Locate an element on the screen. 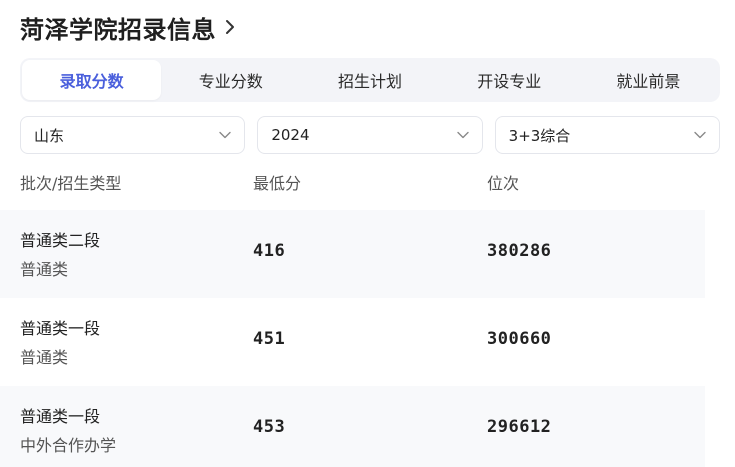 This screenshot has width=735, height=467. column-header-rank: 位次 is located at coordinates (503, 183).